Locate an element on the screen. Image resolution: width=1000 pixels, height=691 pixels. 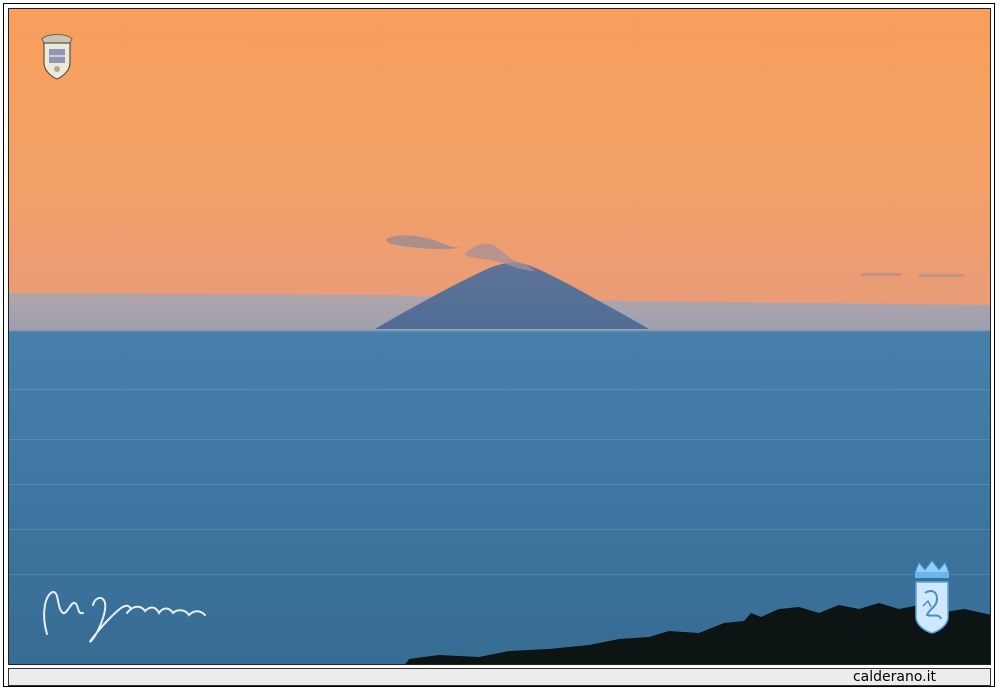
site-label: calderano.it is located at coordinates (894, 677).